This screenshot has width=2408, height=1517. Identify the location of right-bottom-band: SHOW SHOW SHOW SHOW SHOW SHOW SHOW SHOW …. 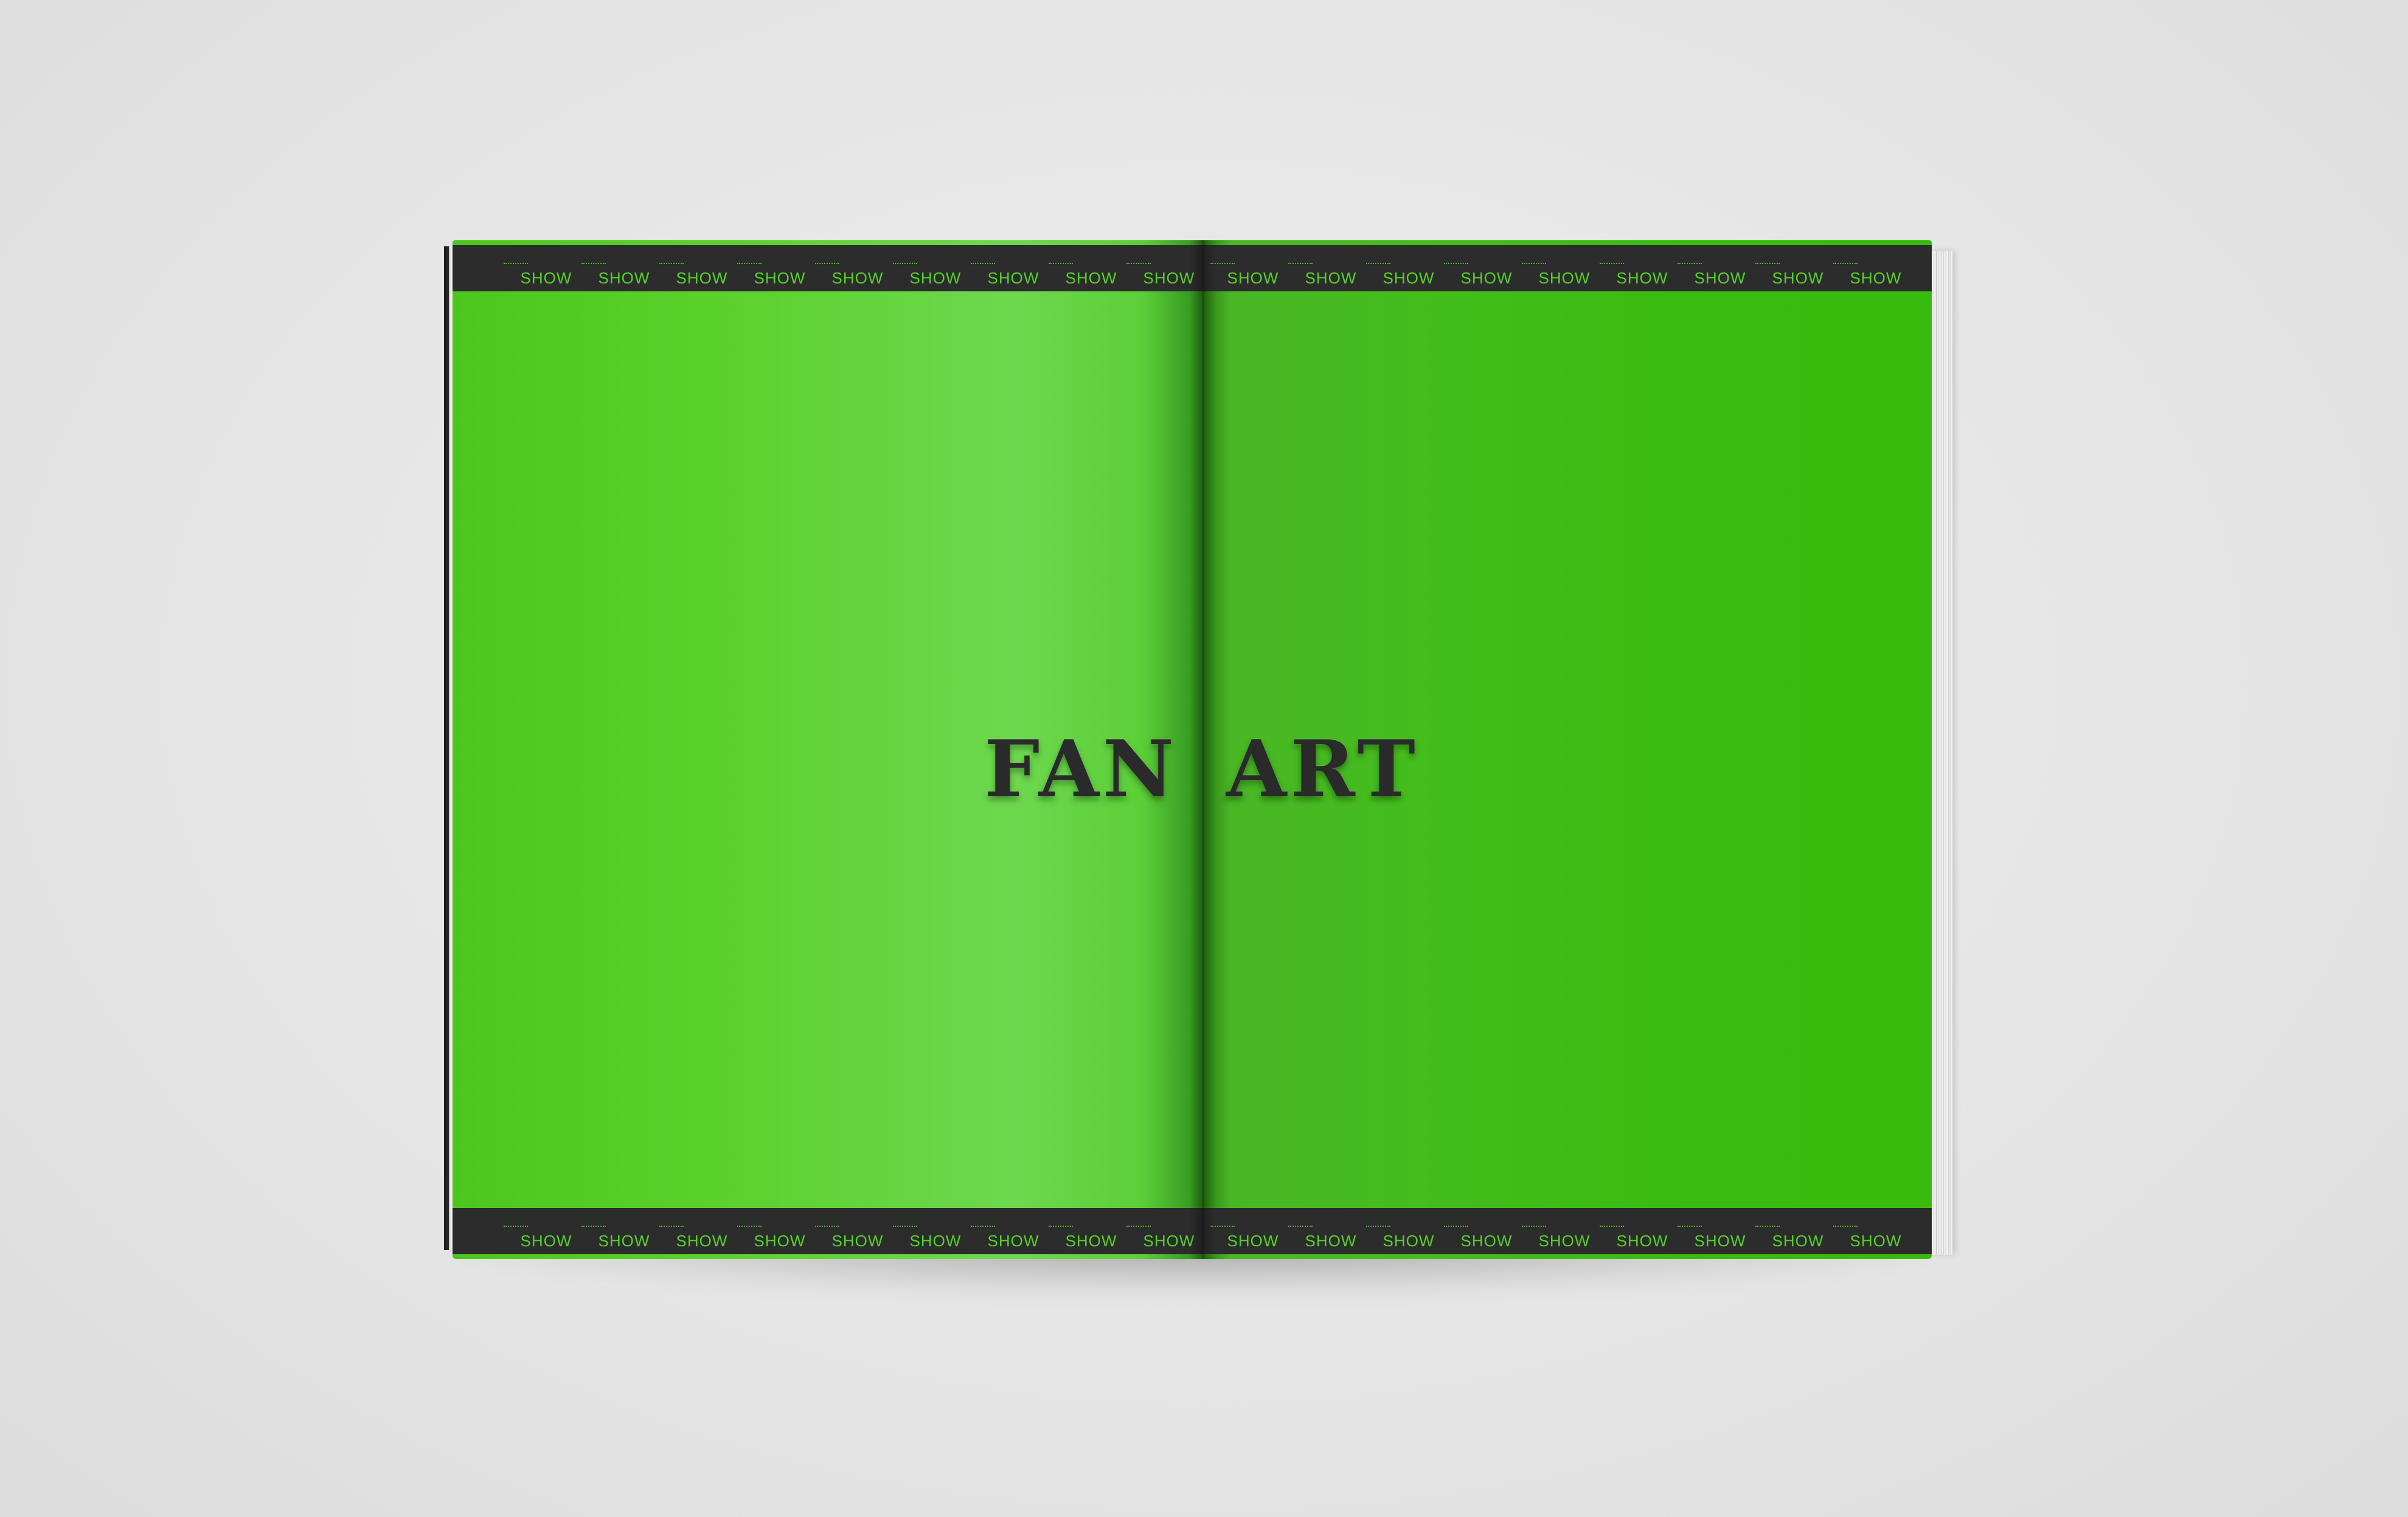
(1567, 1231).